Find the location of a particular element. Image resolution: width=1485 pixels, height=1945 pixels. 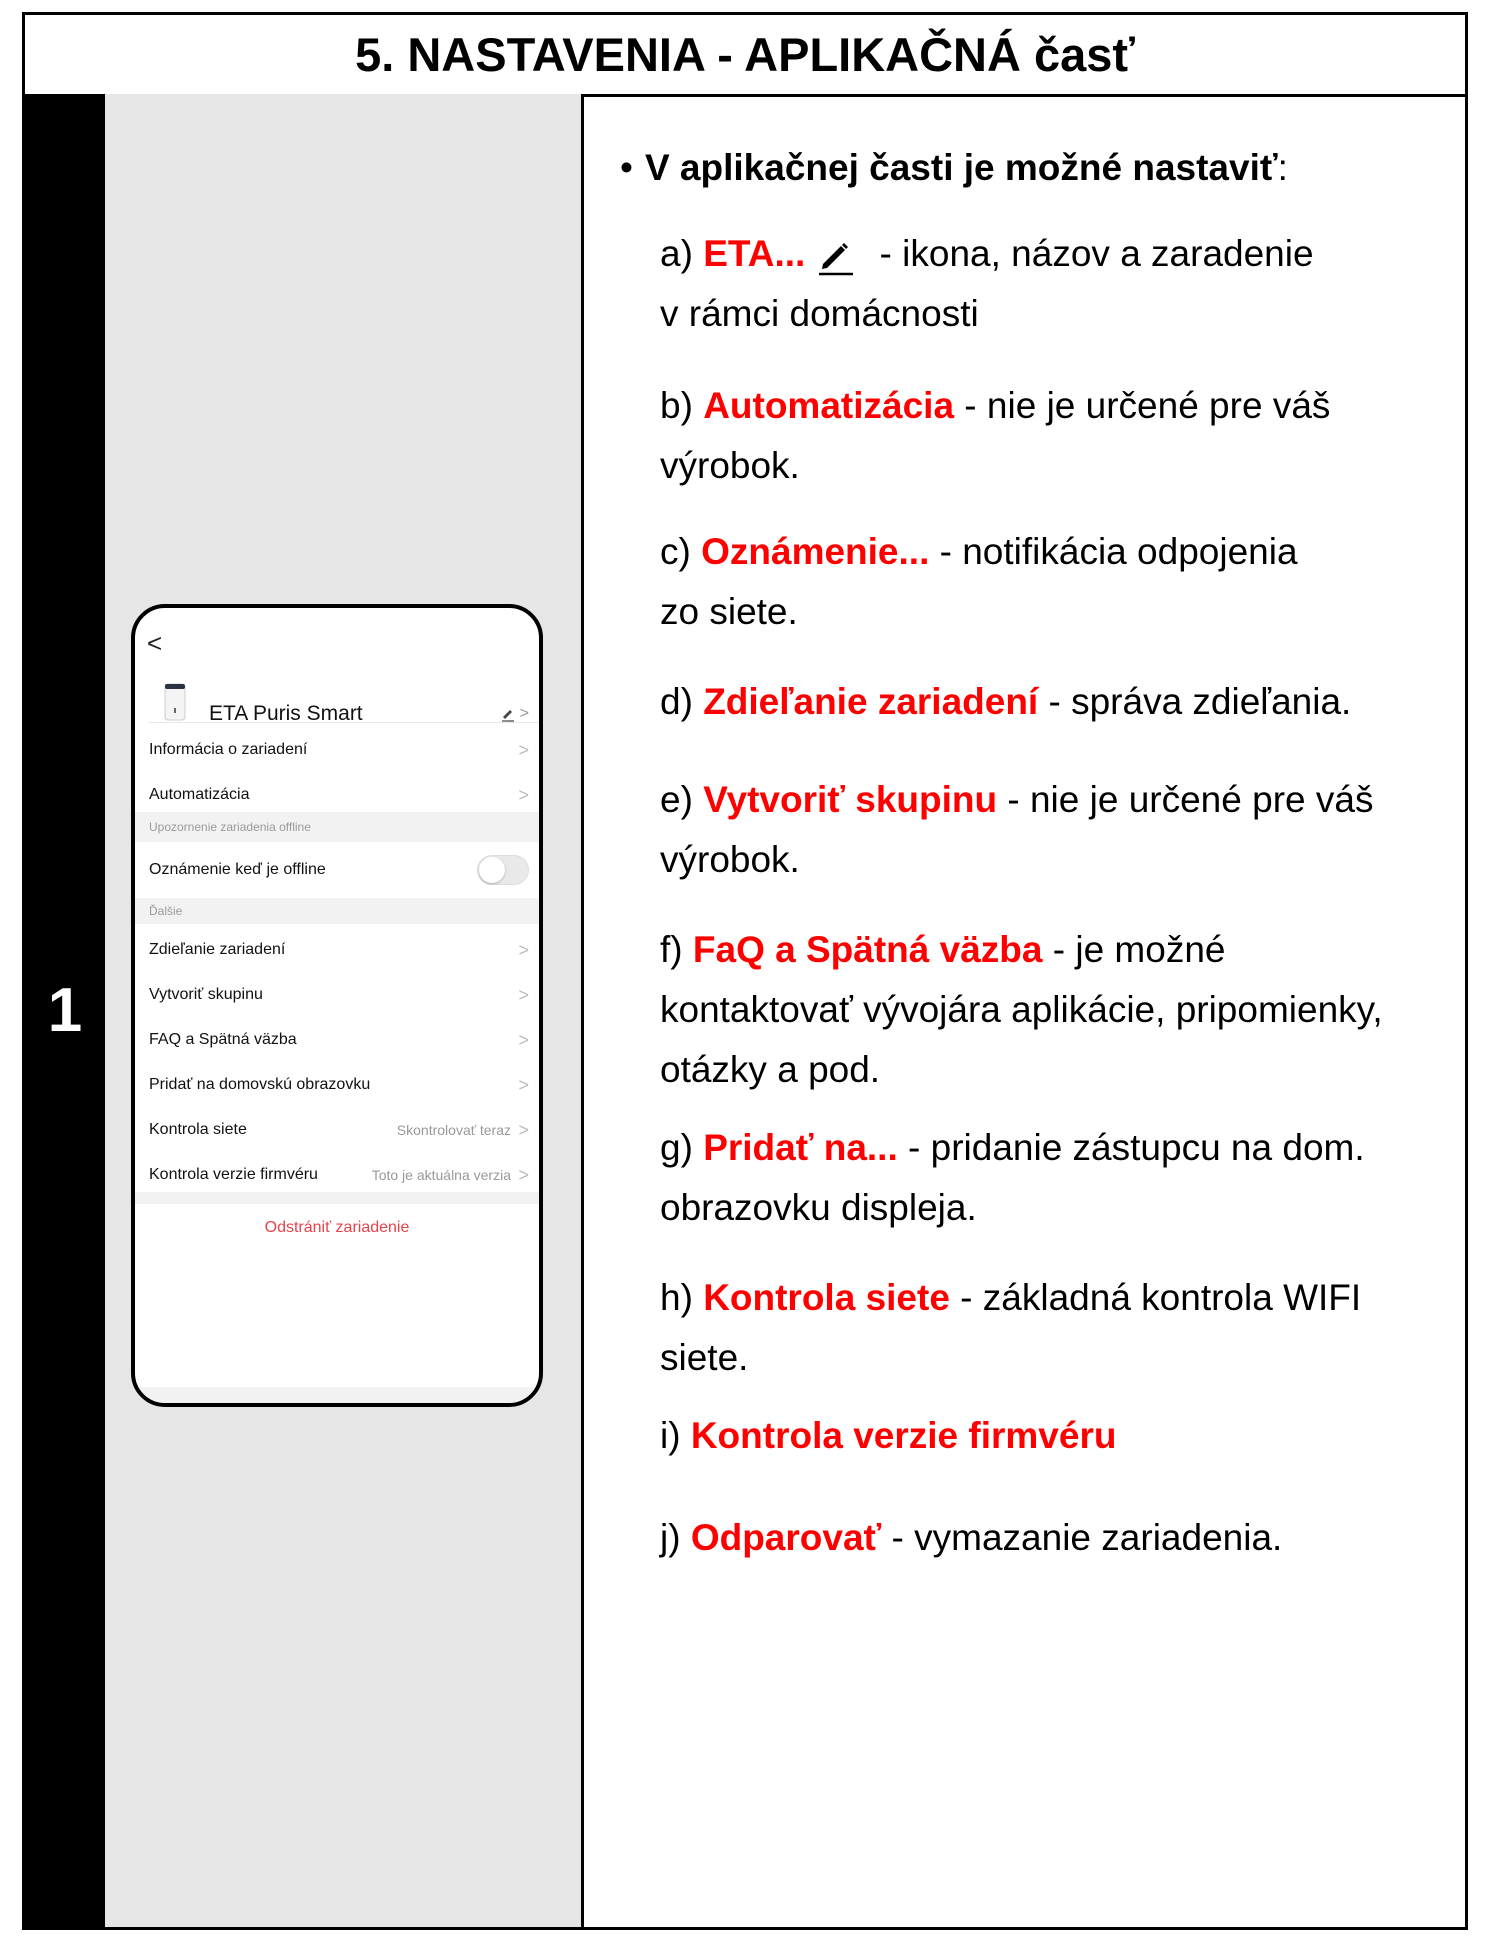

item-prefix: e) is located at coordinates (682, 799).